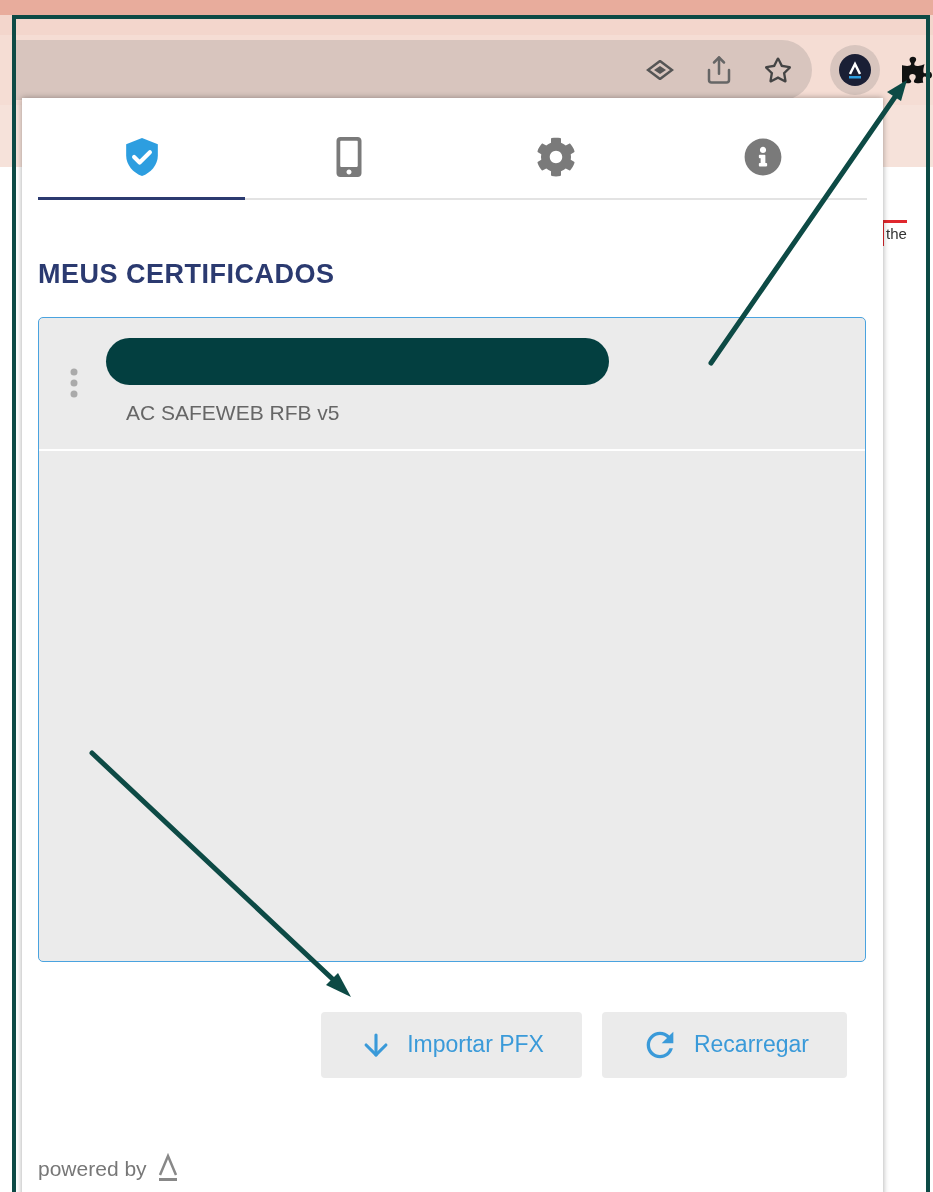 This screenshot has height=1192, width=933. Describe the element at coordinates (555, 156) in the screenshot. I see `settings-icon` at that location.